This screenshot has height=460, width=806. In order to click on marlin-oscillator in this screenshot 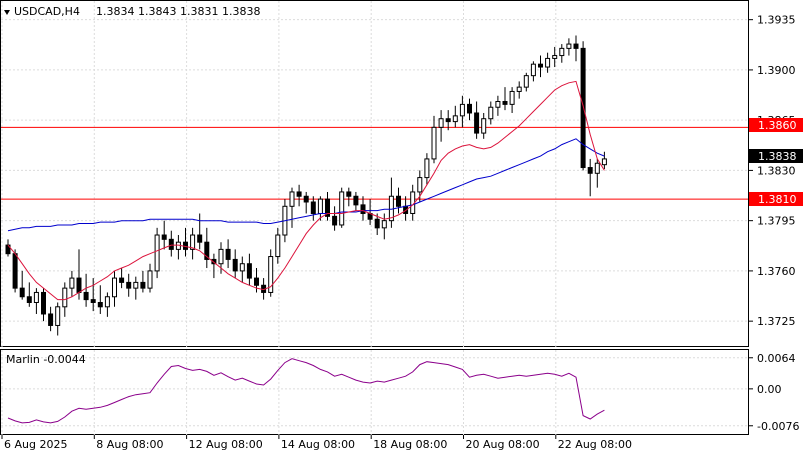, I will do `click(306, 391)`.